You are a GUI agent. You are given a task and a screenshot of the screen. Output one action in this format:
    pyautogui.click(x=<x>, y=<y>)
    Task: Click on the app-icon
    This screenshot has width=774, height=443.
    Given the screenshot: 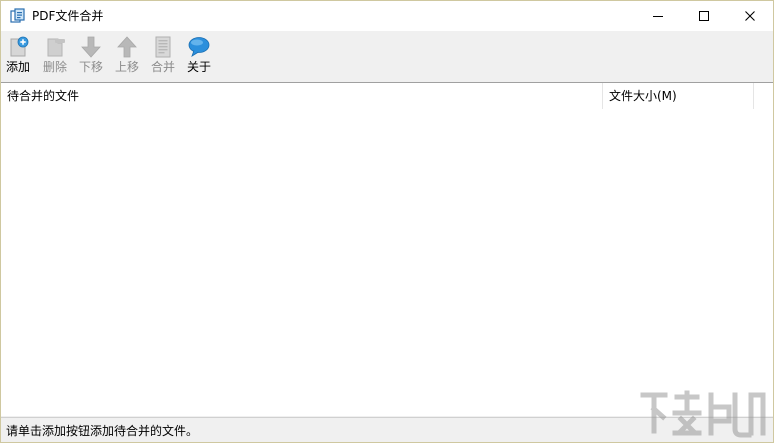 What is the action you would take?
    pyautogui.click(x=17, y=15)
    